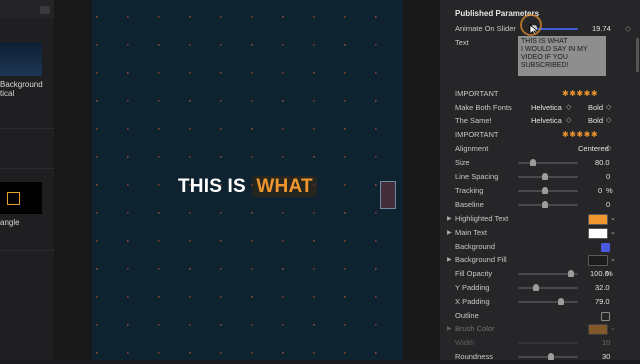  What do you see at coordinates (540, 316) in the screenshot?
I see `outline-row: Outline` at bounding box center [540, 316].